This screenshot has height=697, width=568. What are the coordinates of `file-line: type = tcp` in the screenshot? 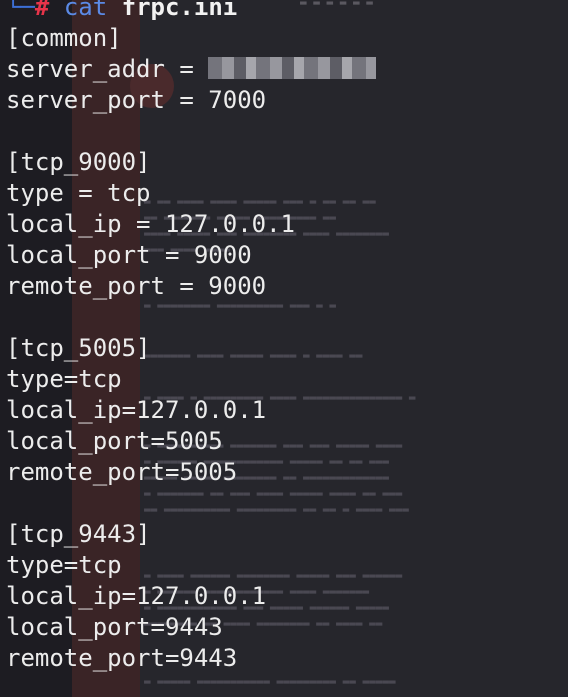 It's located at (78, 193).